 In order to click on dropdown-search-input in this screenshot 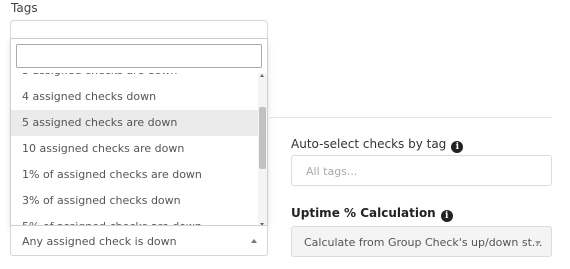, I will do `click(139, 56)`.